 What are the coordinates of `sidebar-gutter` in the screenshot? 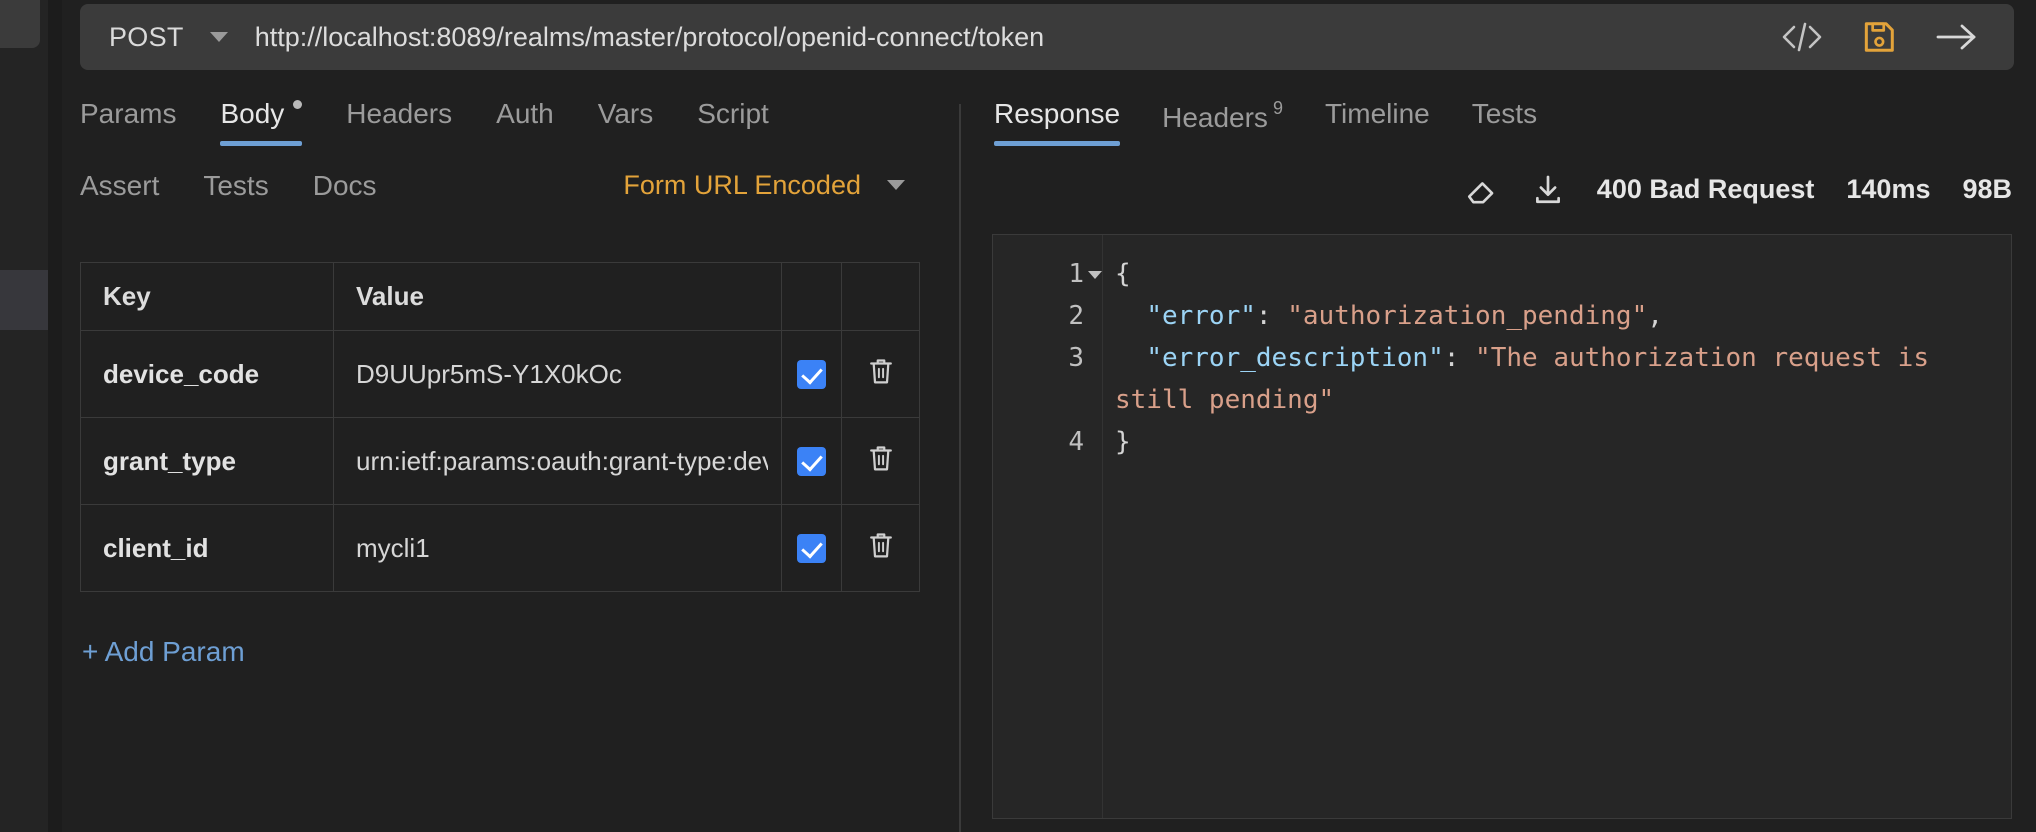 It's located at (55, 416).